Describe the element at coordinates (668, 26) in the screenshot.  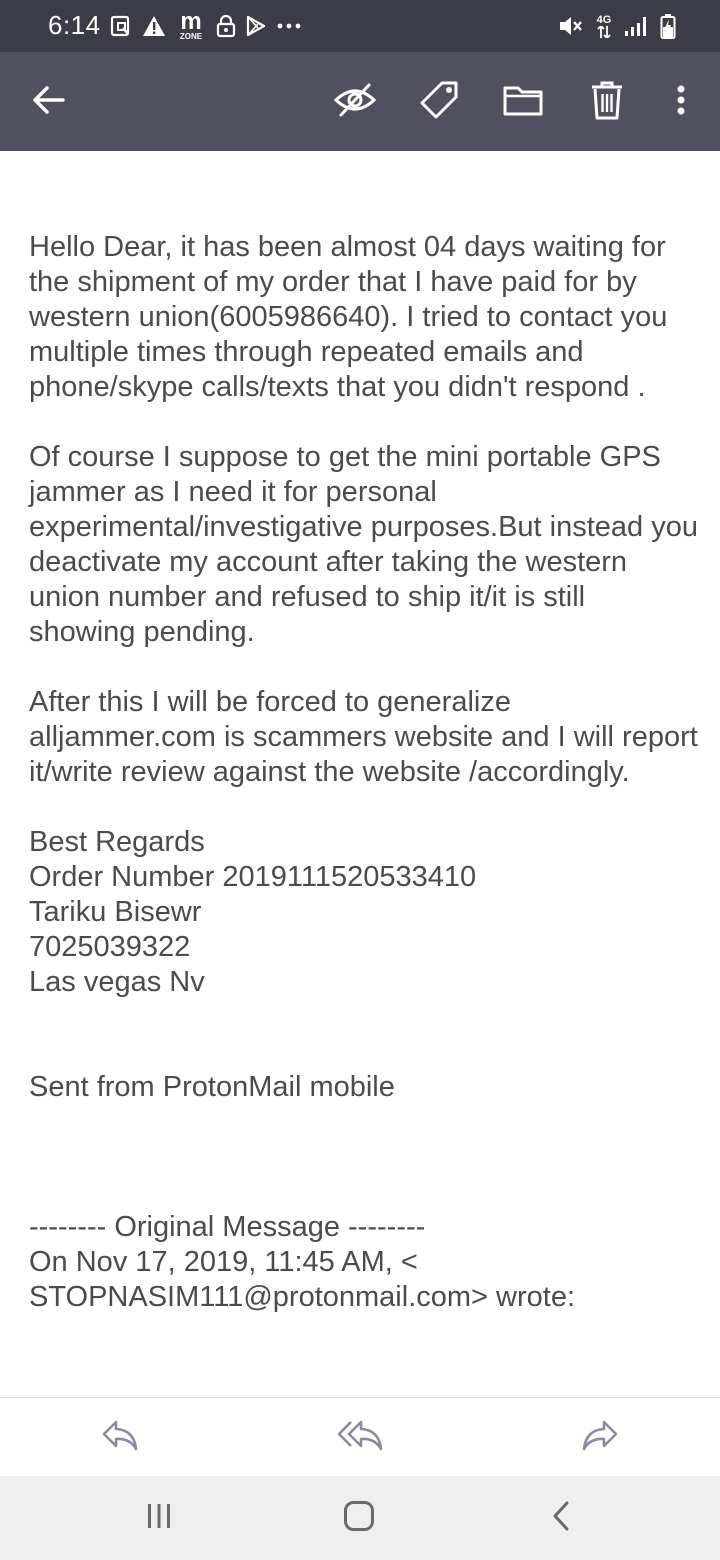
I see `battery-icon` at that location.